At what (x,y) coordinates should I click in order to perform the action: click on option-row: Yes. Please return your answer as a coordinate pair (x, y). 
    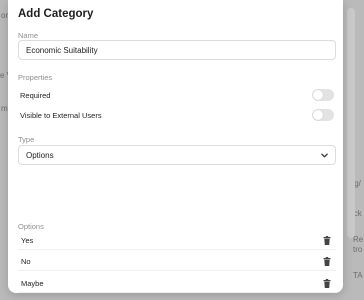
    Looking at the image, I should click on (177, 240).